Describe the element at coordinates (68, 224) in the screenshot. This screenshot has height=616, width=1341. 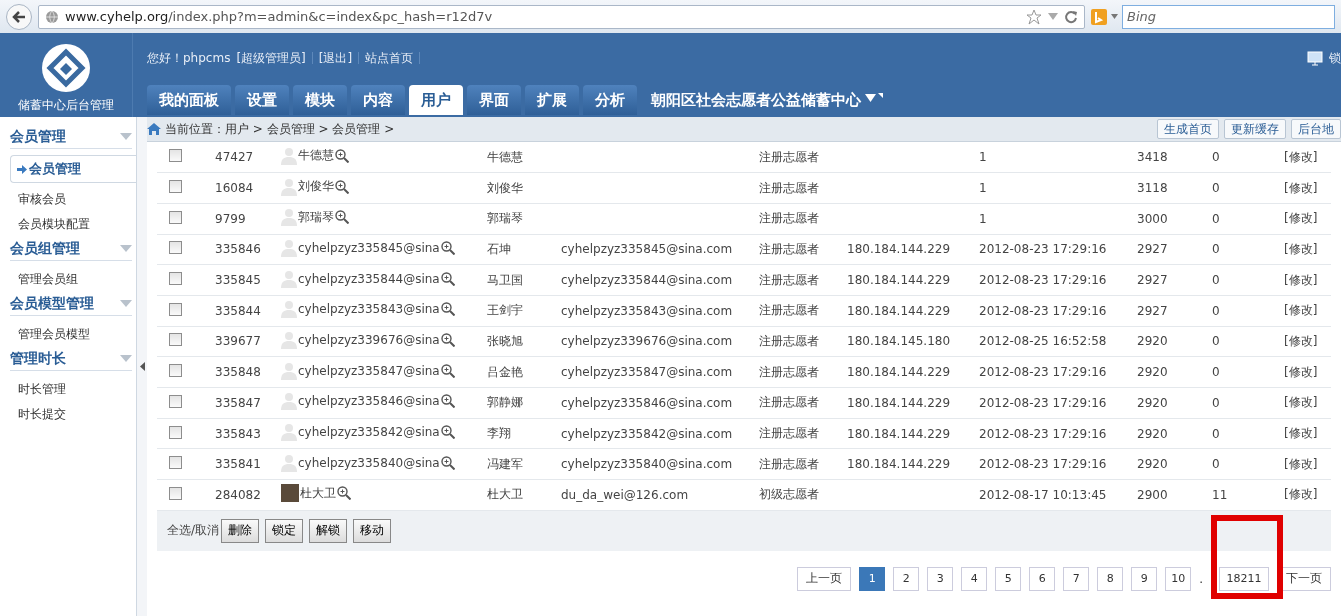
I see `sidebar-item: 会员模块配置` at that location.